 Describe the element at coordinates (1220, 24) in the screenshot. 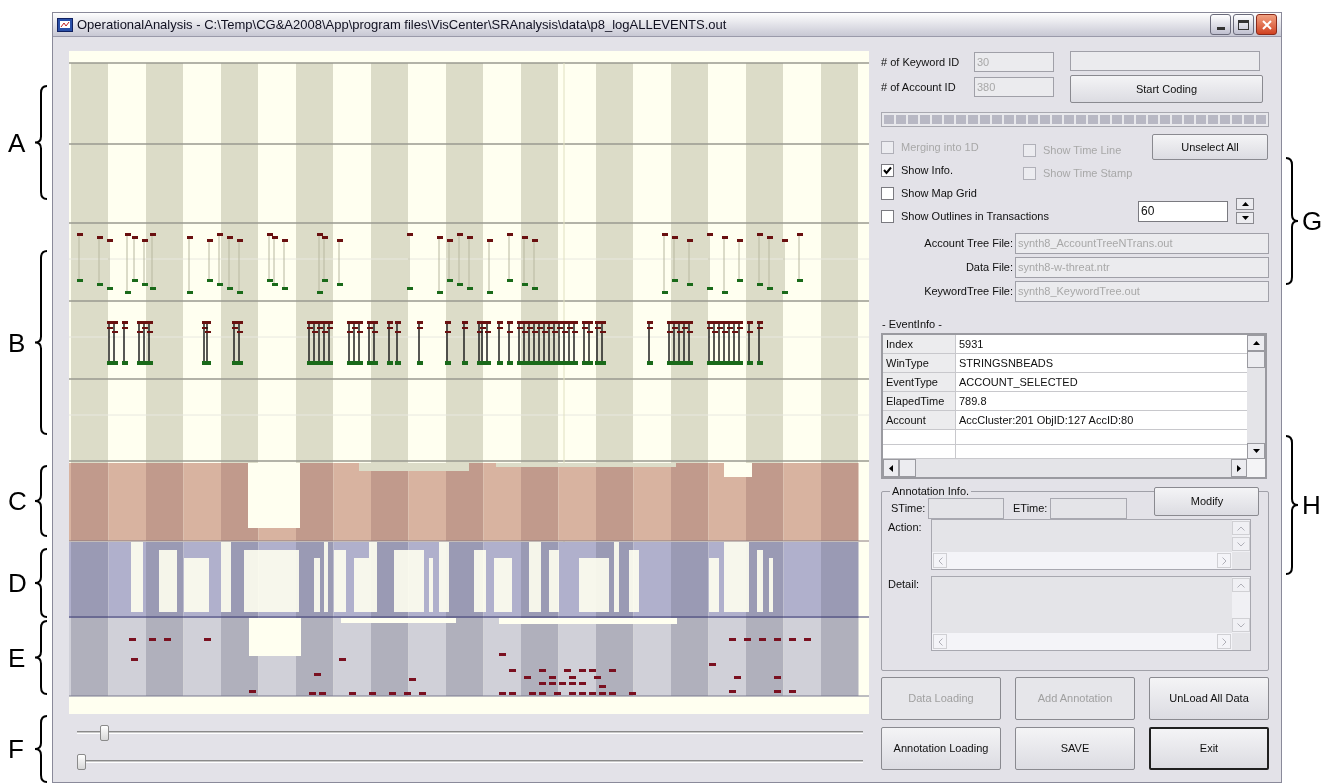

I see `minimize-button` at that location.